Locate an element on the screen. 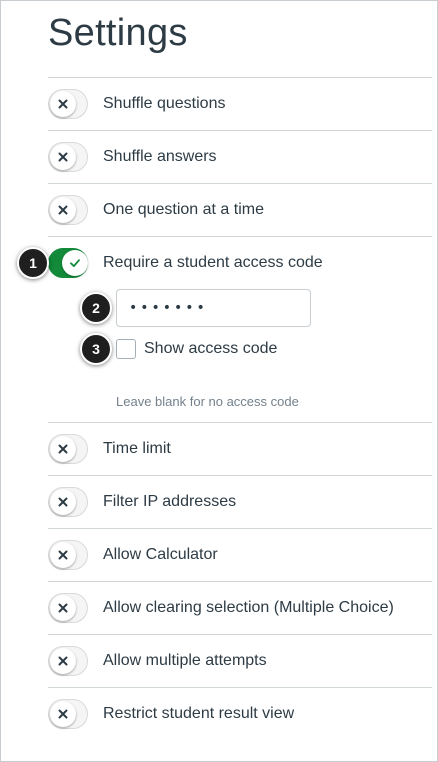  toggle-restrict-student-result-view is located at coordinates (68, 714).